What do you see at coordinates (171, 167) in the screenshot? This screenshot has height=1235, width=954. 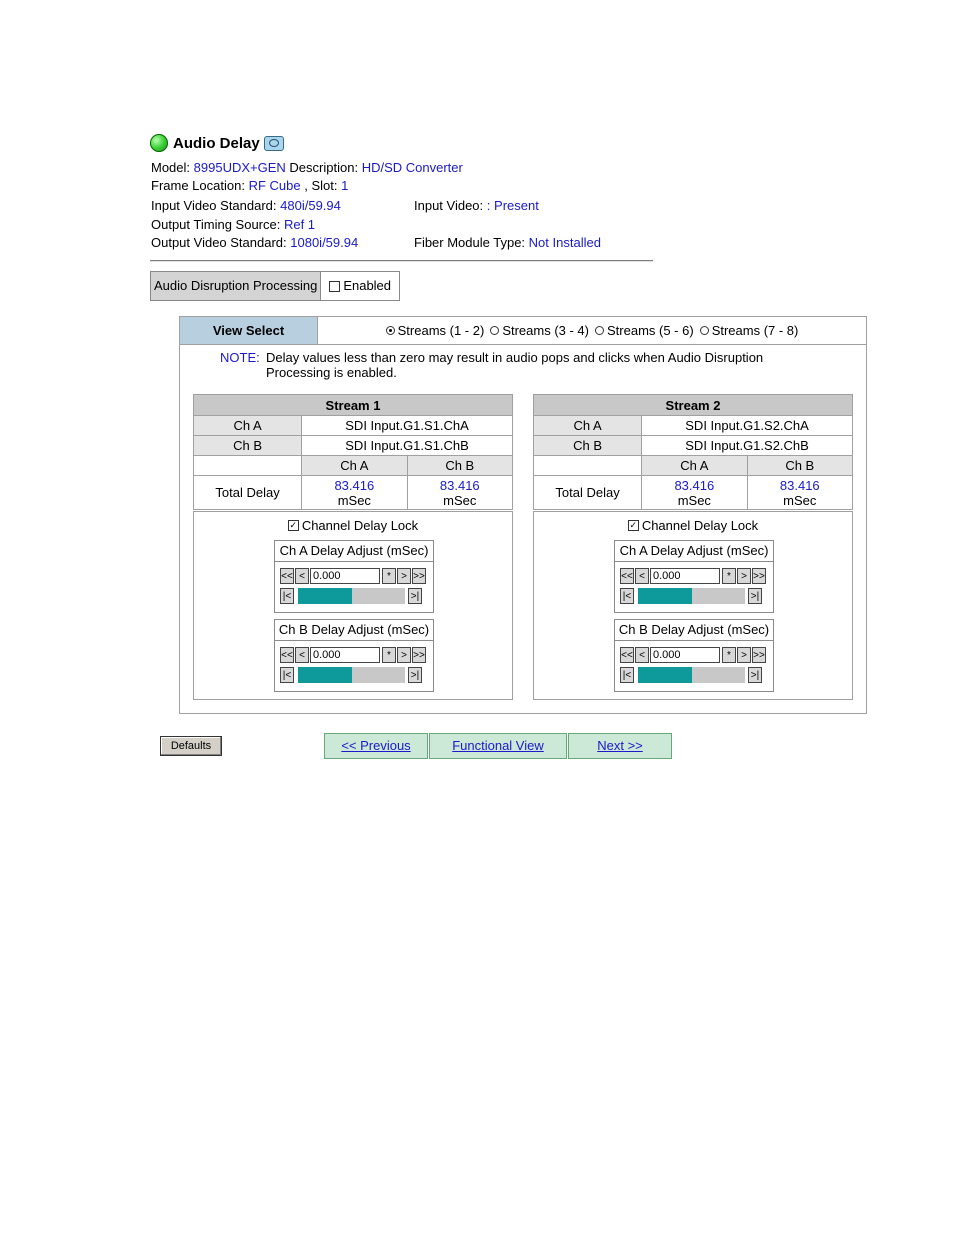 I see `model-label: Model:` at bounding box center [171, 167].